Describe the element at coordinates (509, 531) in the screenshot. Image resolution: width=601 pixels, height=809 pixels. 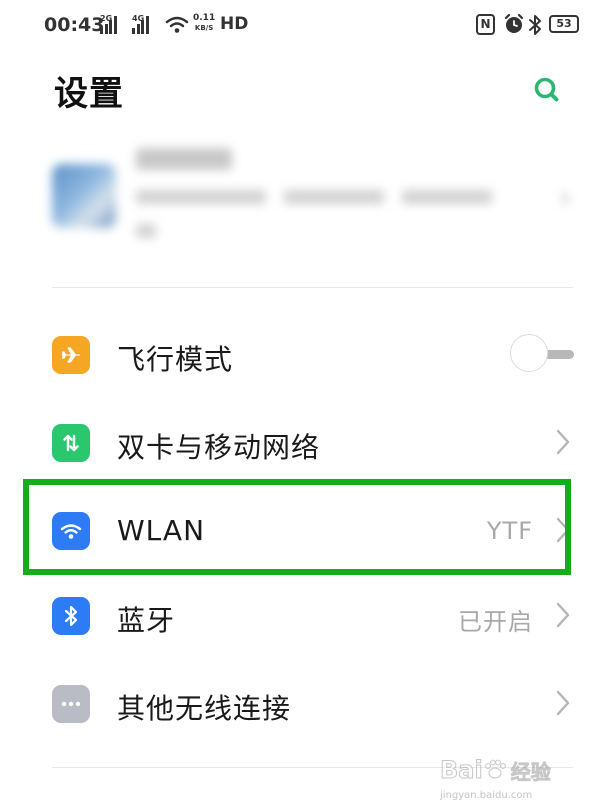
I see `wlan-connected-network: YTF` at that location.